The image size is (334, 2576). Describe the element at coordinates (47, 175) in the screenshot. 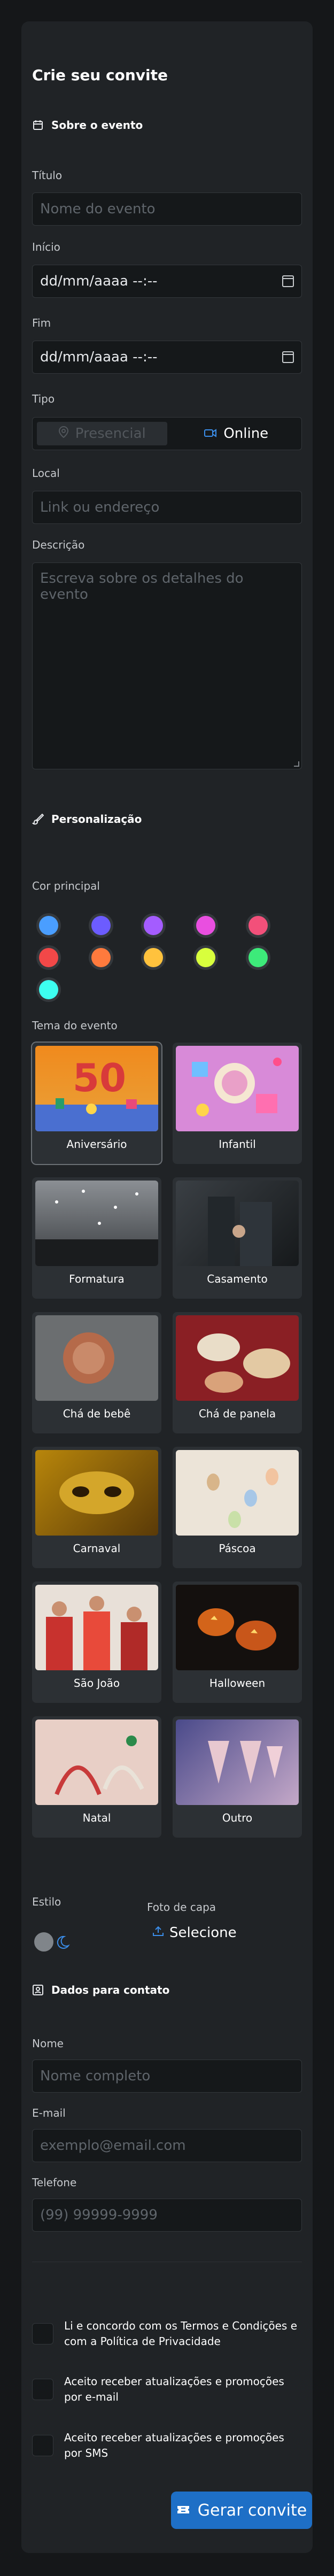

I see `title-label: Título` at that location.